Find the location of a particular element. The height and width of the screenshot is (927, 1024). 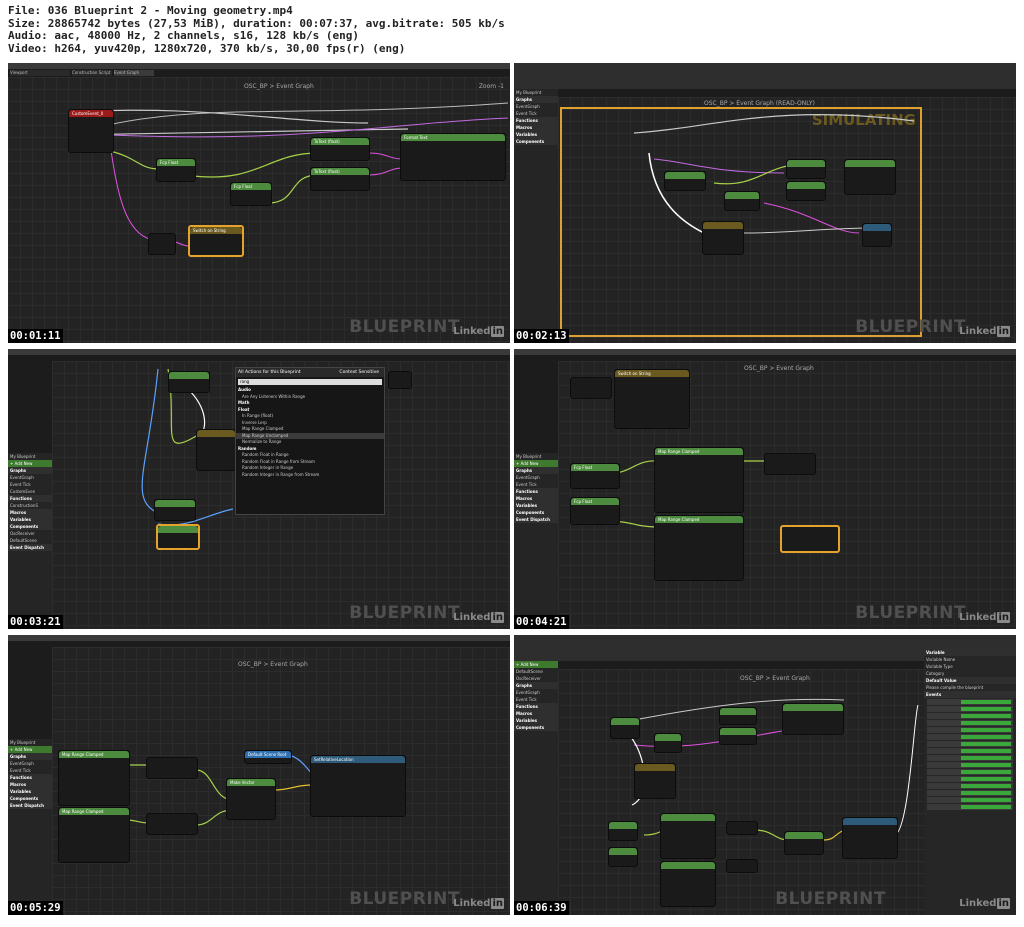

context-sensitive-checkbox: Context Sensitive is located at coordinates (359, 372).